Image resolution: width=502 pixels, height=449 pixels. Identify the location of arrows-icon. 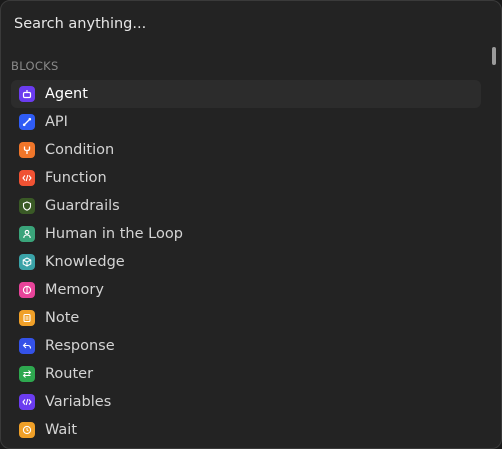
(27, 374).